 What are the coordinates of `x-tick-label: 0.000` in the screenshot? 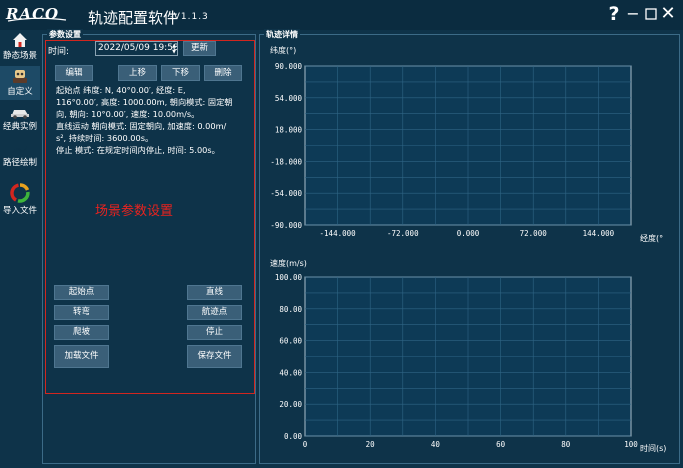 It's located at (468, 233).